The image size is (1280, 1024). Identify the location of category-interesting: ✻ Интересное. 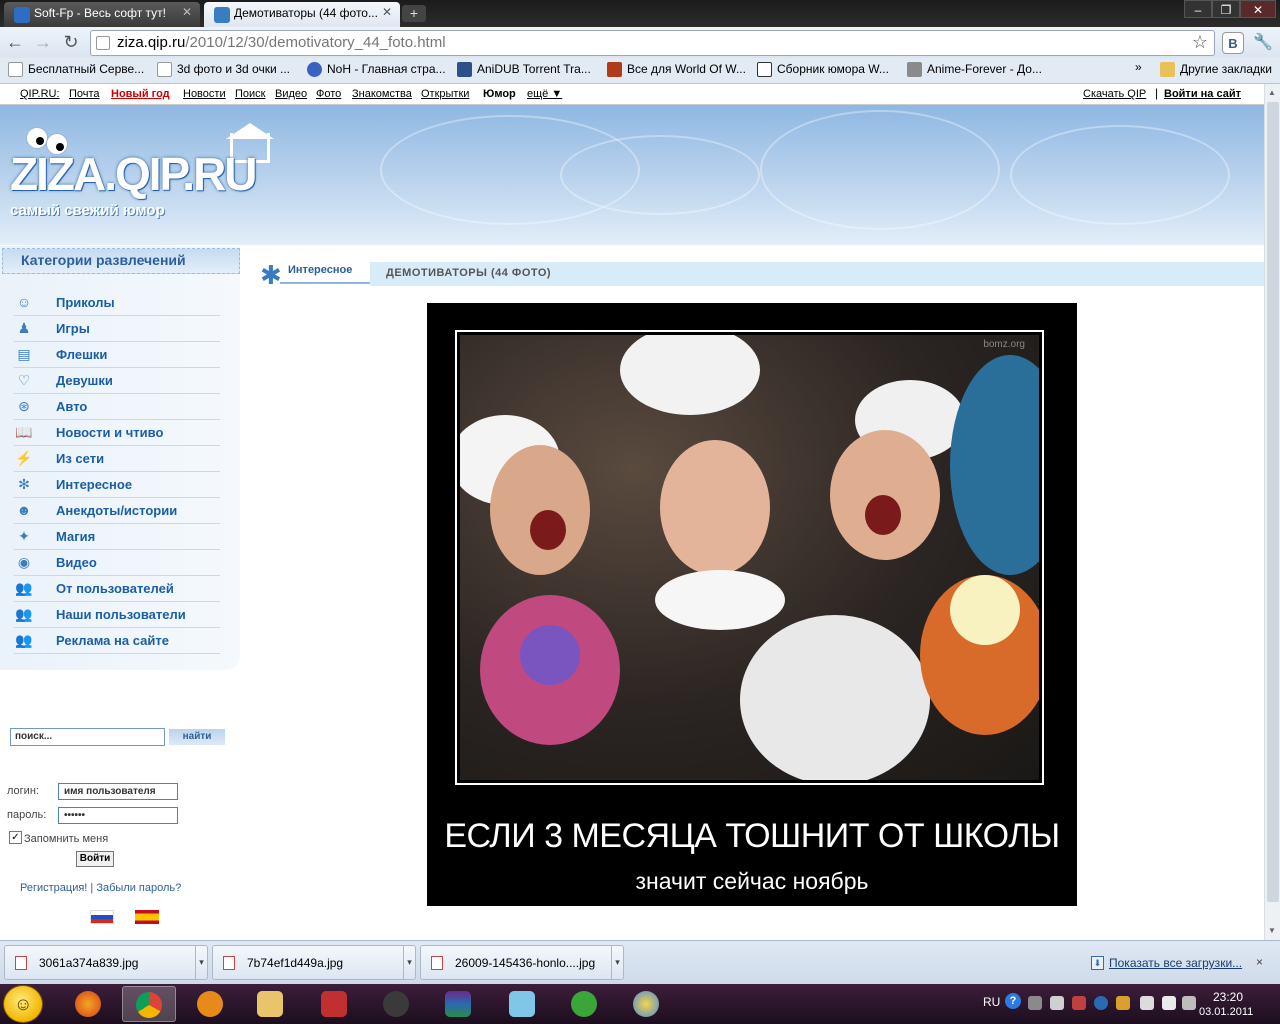
(117, 485).